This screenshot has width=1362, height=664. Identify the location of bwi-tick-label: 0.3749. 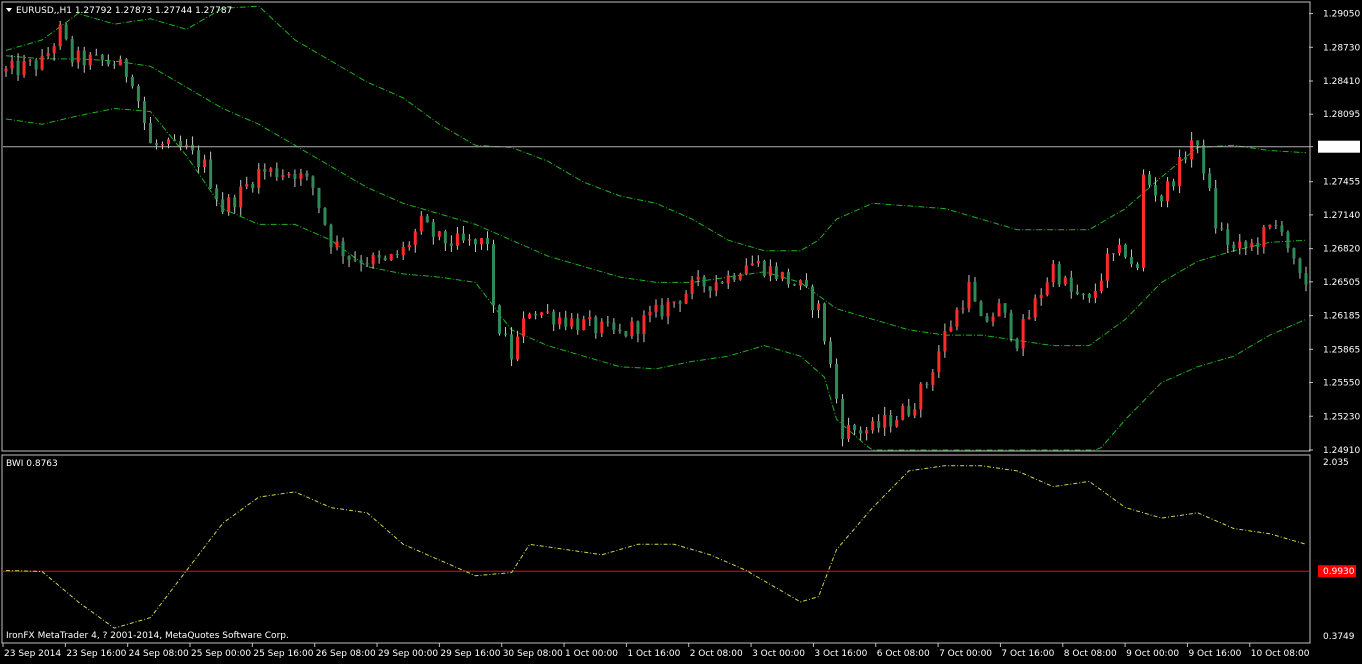
(1339, 637).